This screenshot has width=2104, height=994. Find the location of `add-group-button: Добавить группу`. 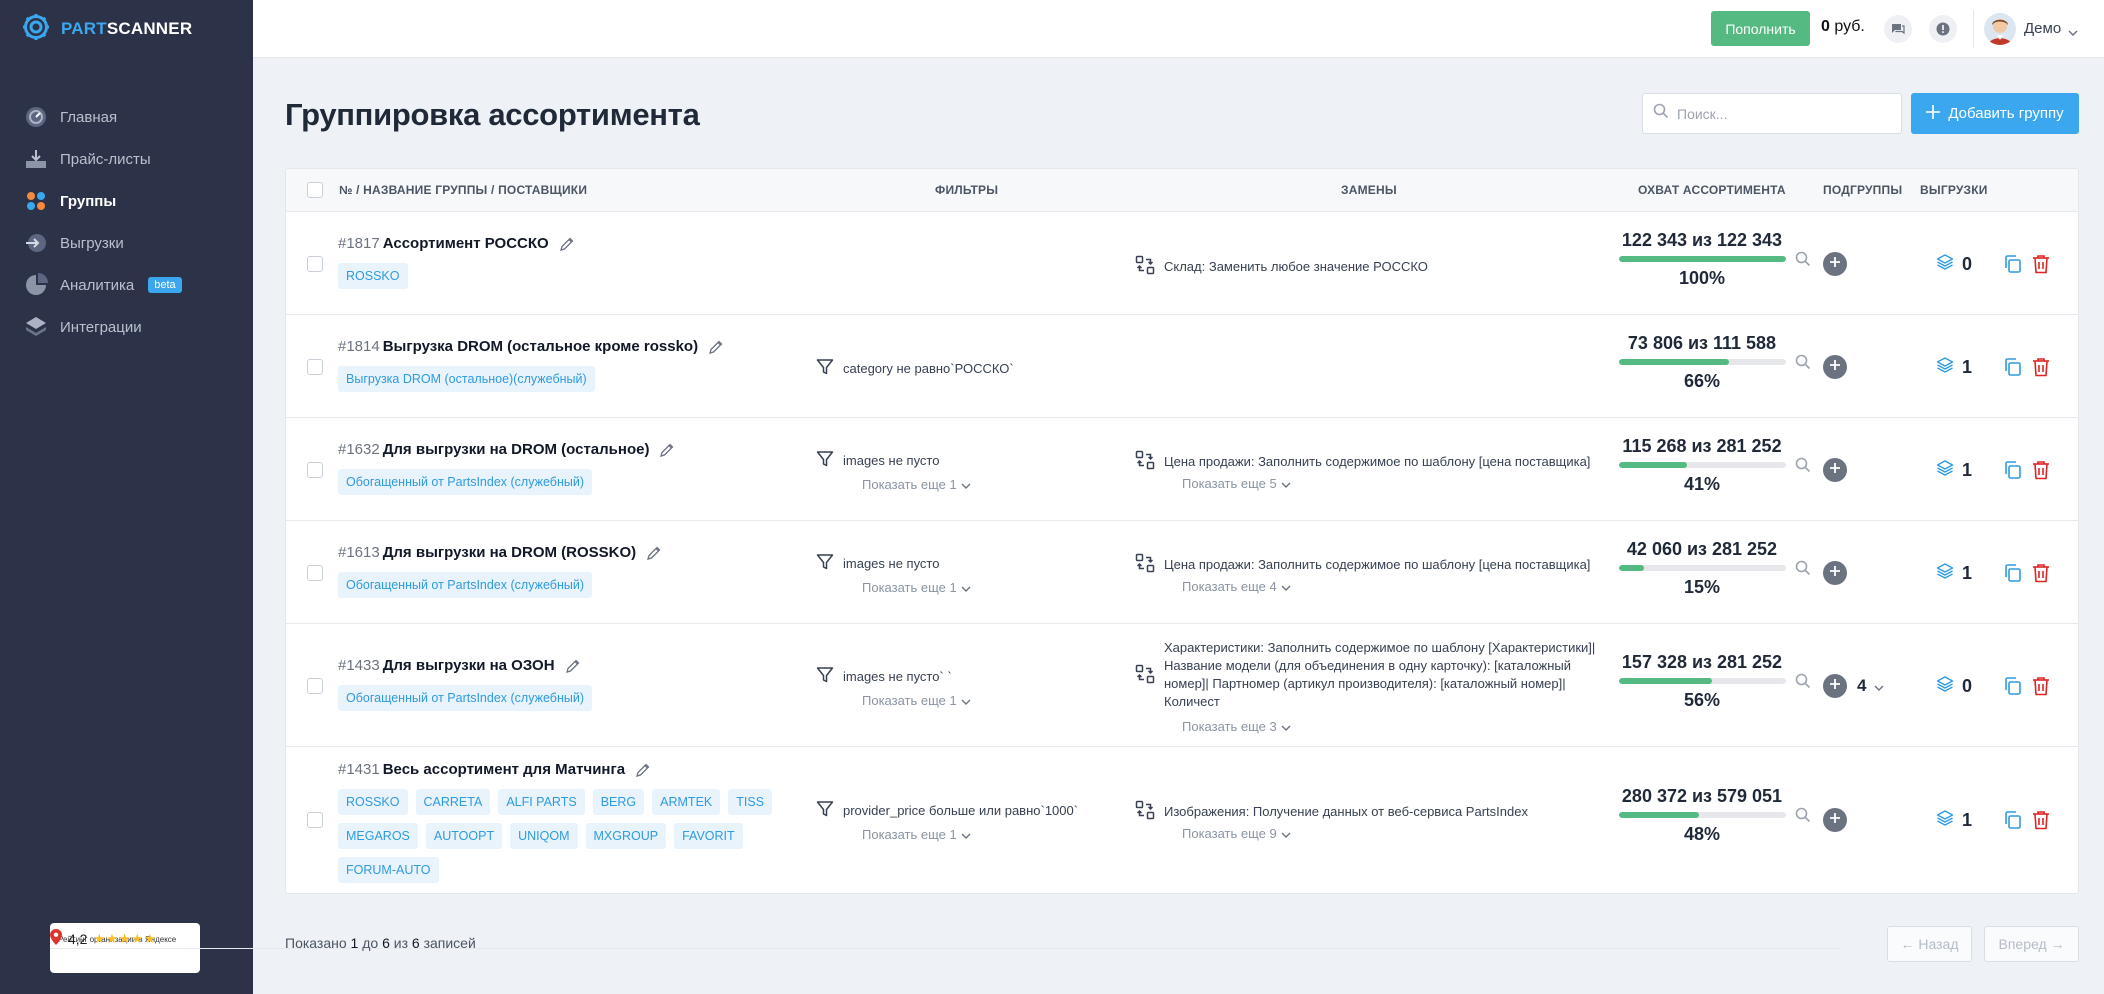

add-group-button: Добавить группу is located at coordinates (1995, 113).